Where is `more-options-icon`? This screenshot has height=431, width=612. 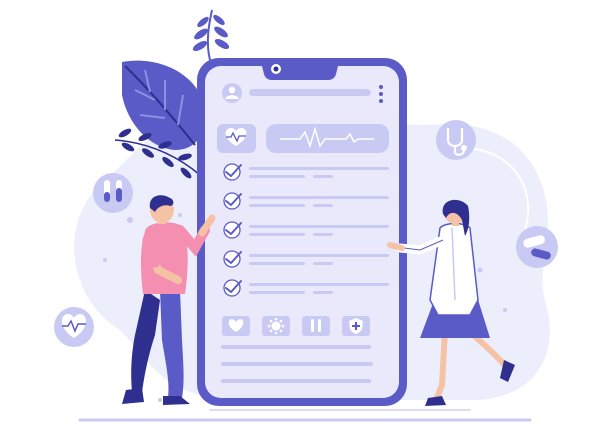 more-options-icon is located at coordinates (381, 94).